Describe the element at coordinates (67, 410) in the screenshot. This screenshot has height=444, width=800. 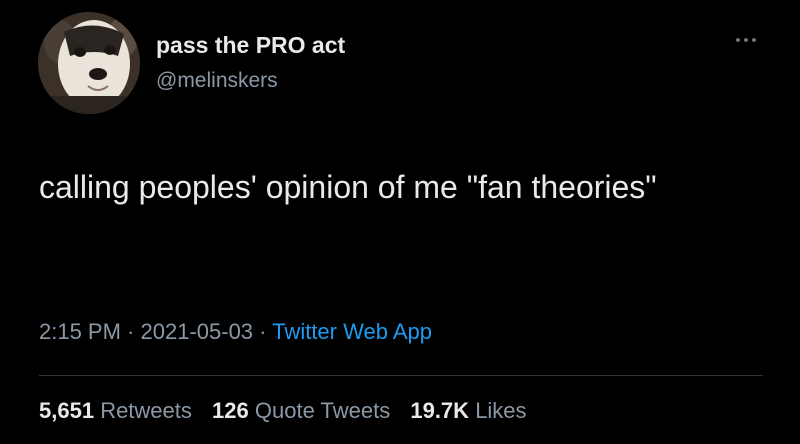
I see `retweets-count: 5,651` at that location.